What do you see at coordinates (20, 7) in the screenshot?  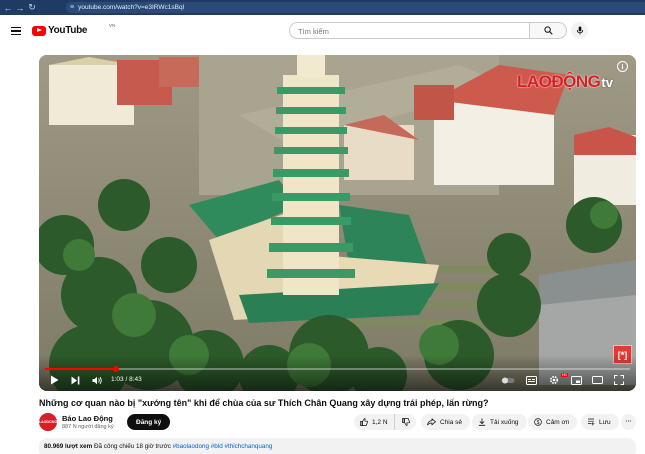 I see `forward-arrow-icon: →` at bounding box center [20, 7].